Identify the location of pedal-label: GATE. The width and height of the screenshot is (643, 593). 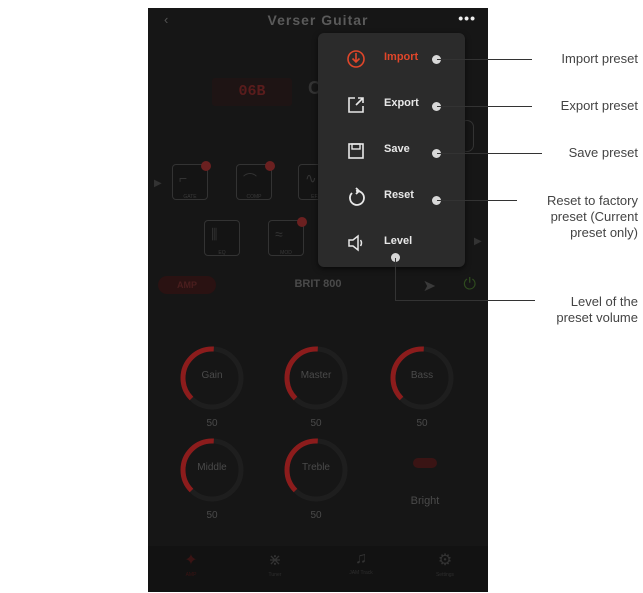
(190, 197).